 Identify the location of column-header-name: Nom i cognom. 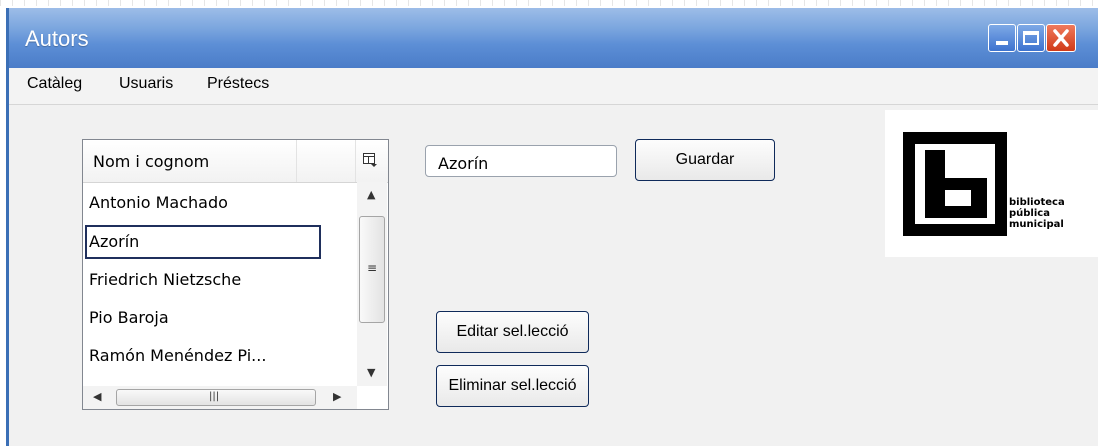
(151, 161).